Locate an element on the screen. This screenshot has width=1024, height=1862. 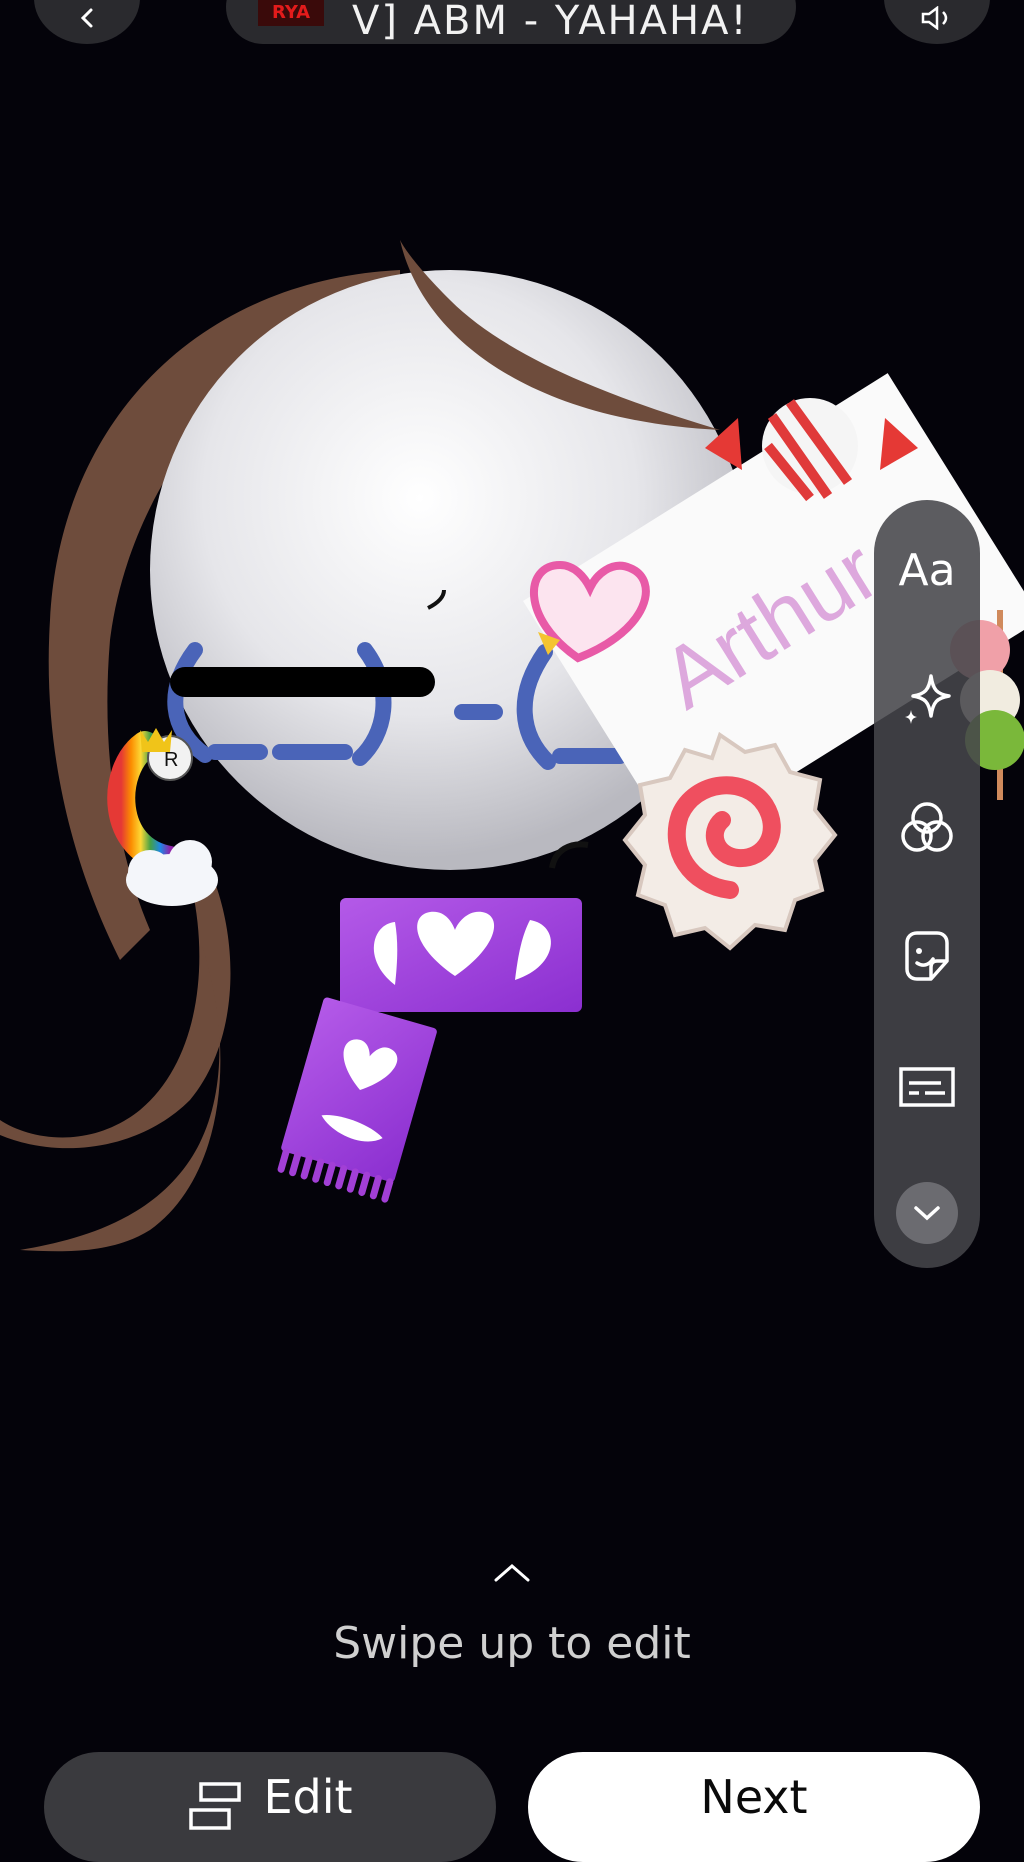
effects-tool-button is located at coordinates (927, 698).